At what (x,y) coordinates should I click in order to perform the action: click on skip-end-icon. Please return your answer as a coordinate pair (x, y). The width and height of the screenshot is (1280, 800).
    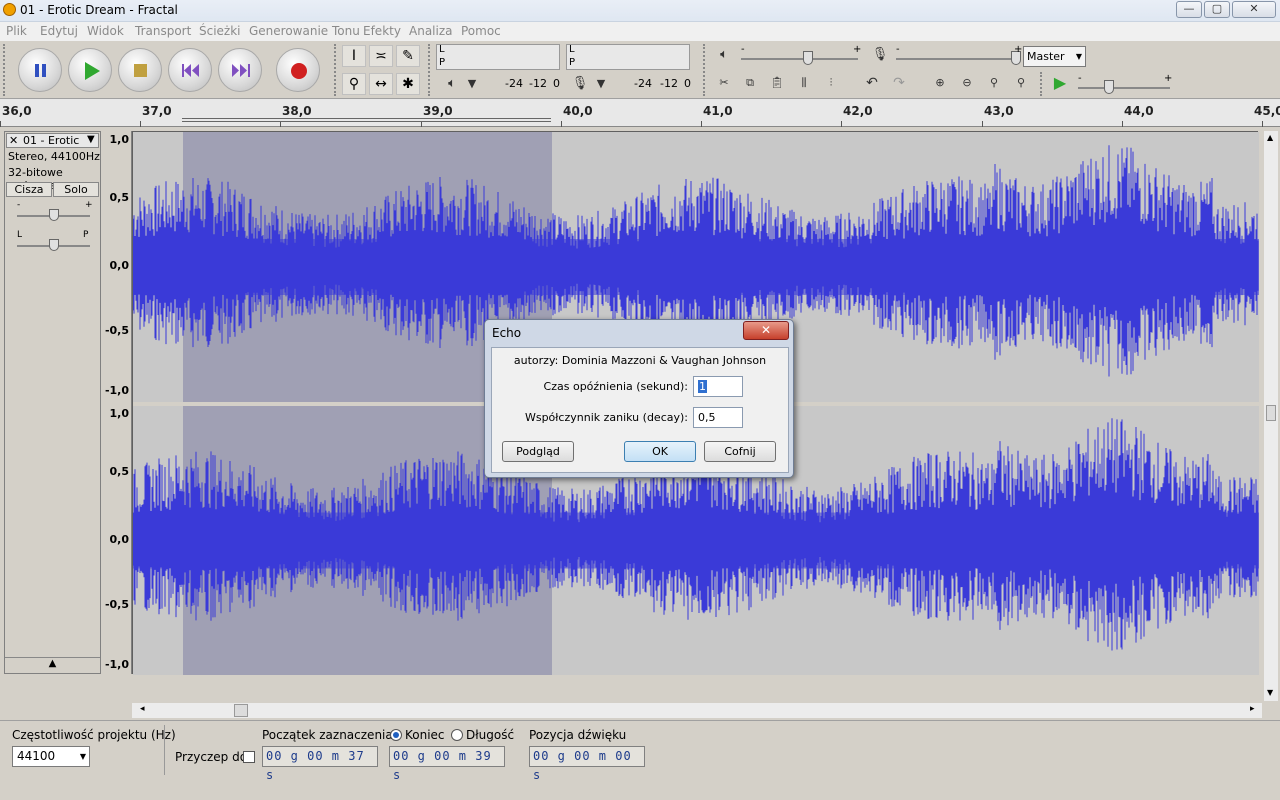
    Looking at the image, I should click on (241, 70).